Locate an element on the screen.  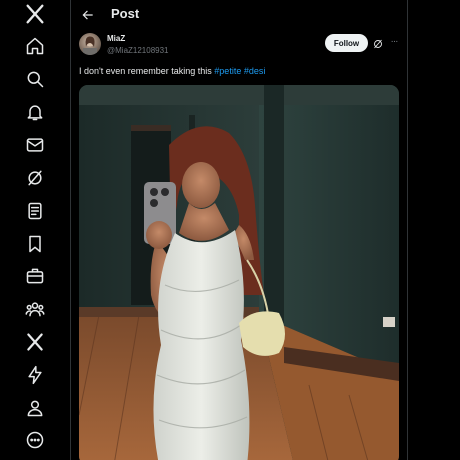
x-logo-icon is located at coordinates (35, 14).